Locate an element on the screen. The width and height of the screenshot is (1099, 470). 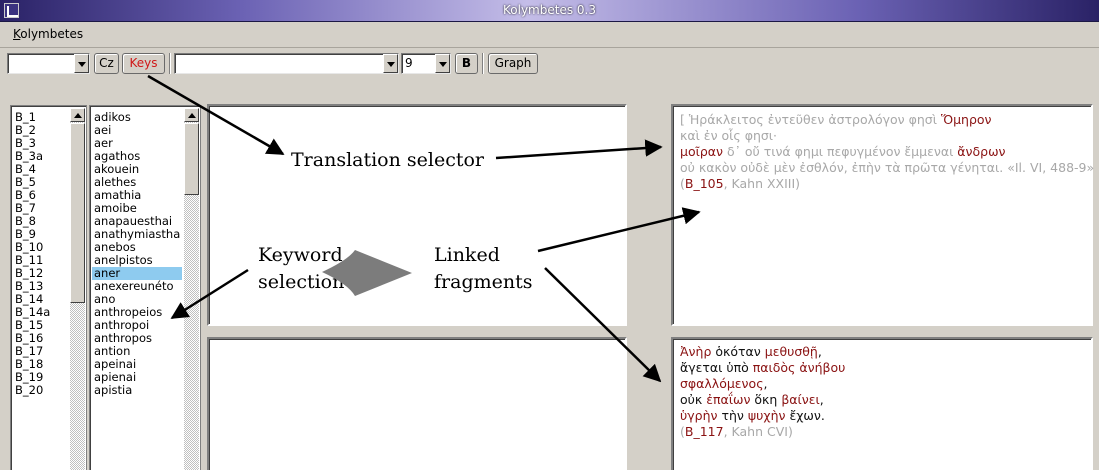
keyword-list-item: apienai is located at coordinates (115, 377).